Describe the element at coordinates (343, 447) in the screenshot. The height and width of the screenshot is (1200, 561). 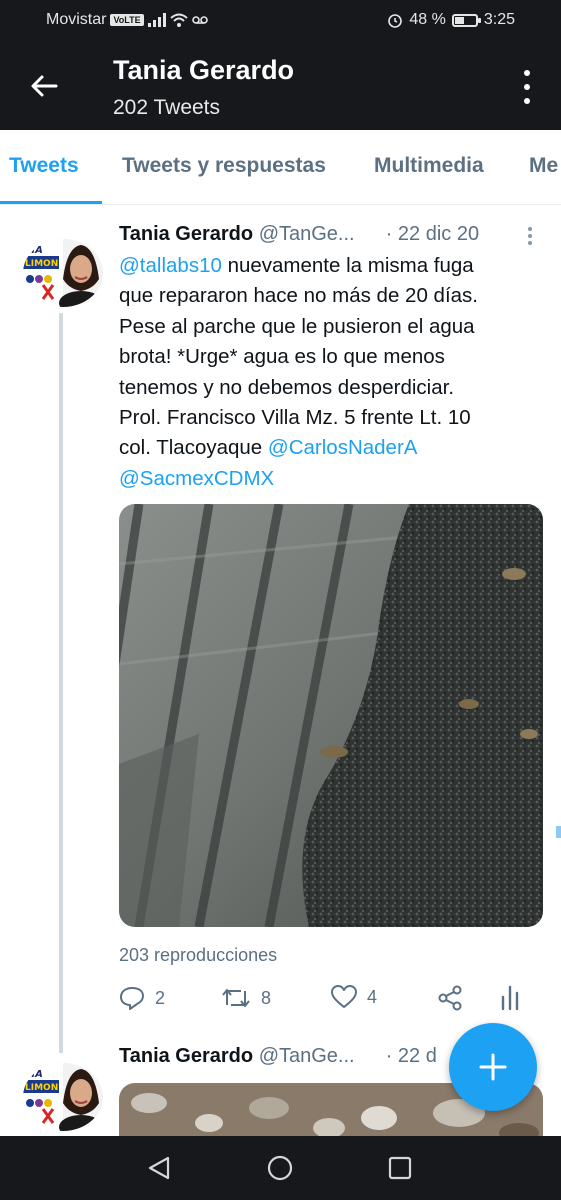
I see `mention-link: @CarlosNaderA` at that location.